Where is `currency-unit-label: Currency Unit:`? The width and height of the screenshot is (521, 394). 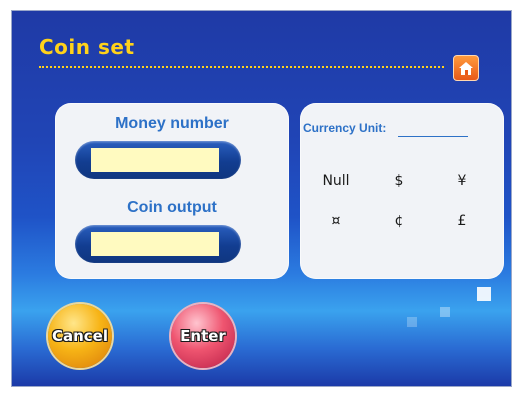 currency-unit-label: Currency Unit: is located at coordinates (345, 128).